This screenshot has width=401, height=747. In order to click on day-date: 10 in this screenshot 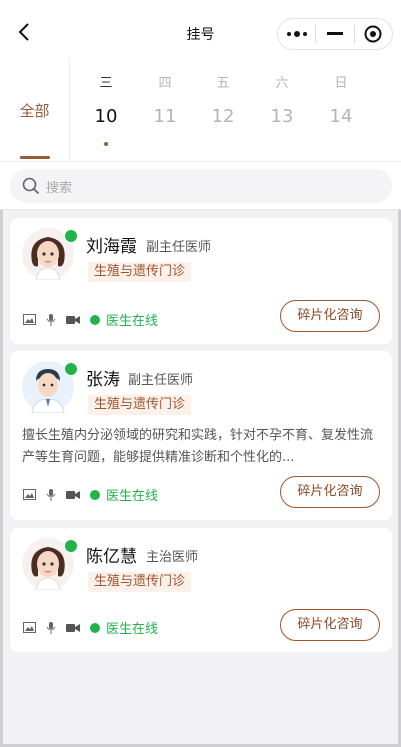, I will do `click(106, 116)`.